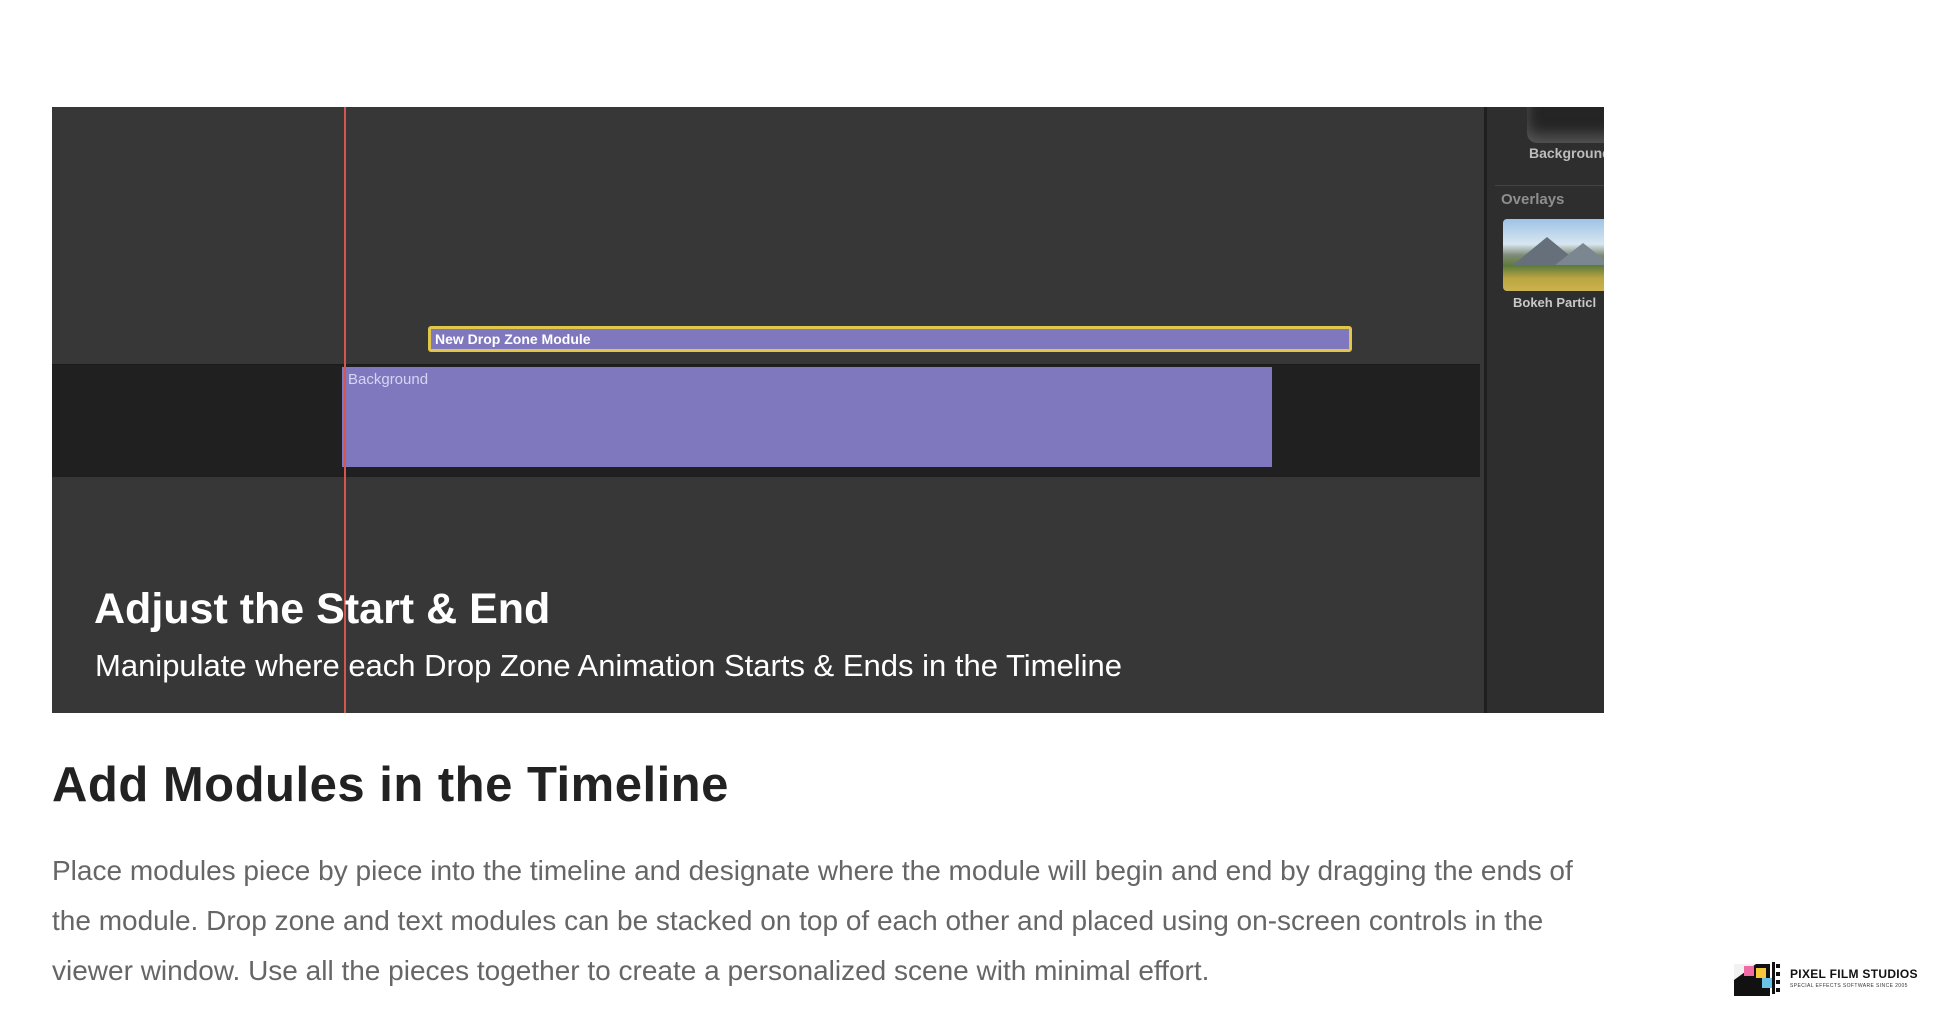 The width and height of the screenshot is (1944, 1036). Describe the element at coordinates (1533, 199) in the screenshot. I see `overlays-header: Overlays` at that location.